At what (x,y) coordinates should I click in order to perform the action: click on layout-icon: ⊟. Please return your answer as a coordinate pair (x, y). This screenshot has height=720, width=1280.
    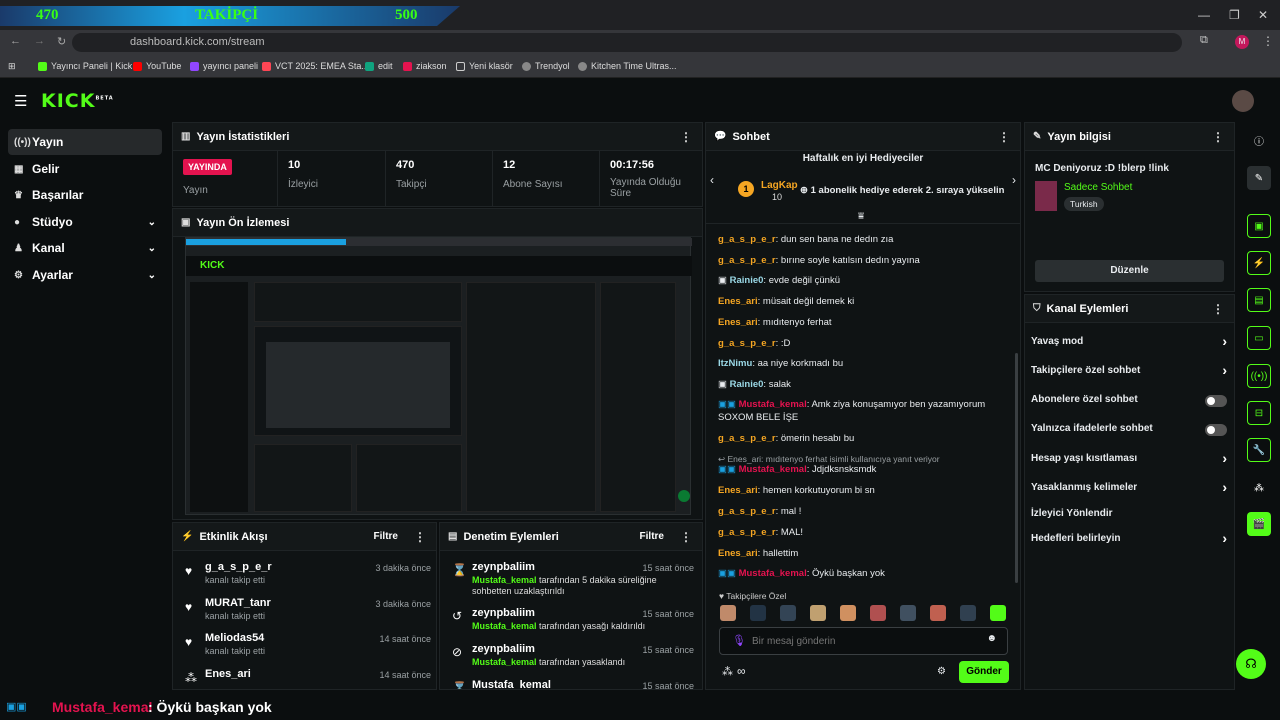
    Looking at the image, I should click on (1259, 413).